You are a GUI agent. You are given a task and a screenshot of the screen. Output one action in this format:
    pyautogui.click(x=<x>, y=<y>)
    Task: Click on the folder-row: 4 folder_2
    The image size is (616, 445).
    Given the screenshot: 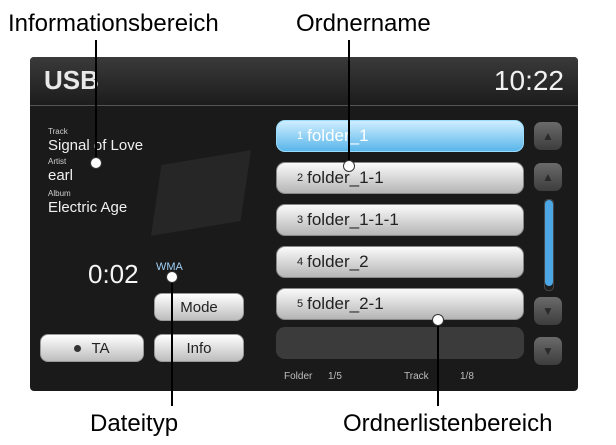 What is the action you would take?
    pyautogui.click(x=400, y=262)
    